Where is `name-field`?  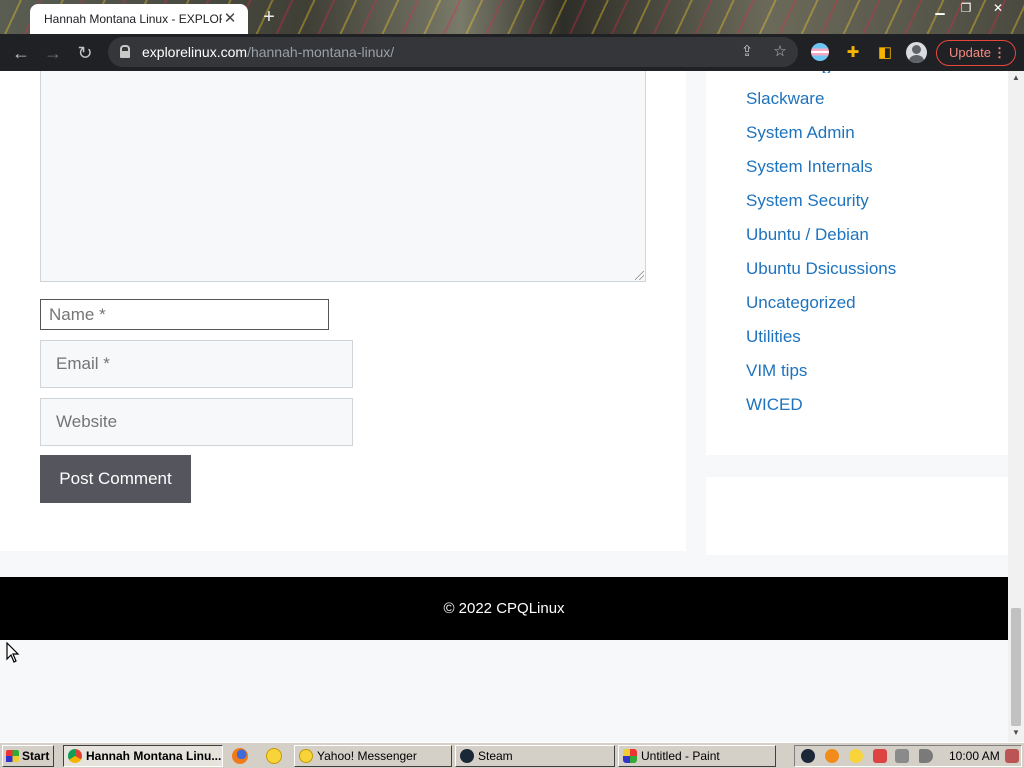
name-field is located at coordinates (184, 314).